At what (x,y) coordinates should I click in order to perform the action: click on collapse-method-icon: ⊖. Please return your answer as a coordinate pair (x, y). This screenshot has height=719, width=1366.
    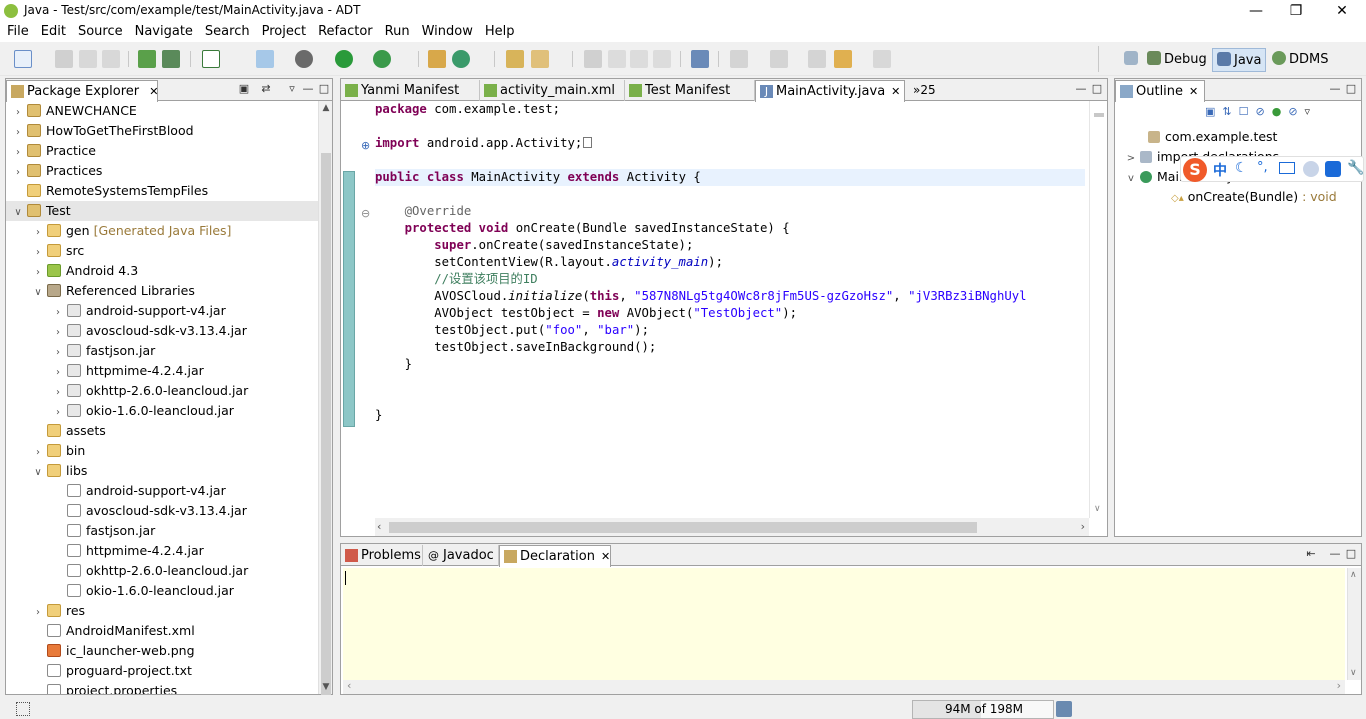
    Looking at the image, I should click on (365, 213).